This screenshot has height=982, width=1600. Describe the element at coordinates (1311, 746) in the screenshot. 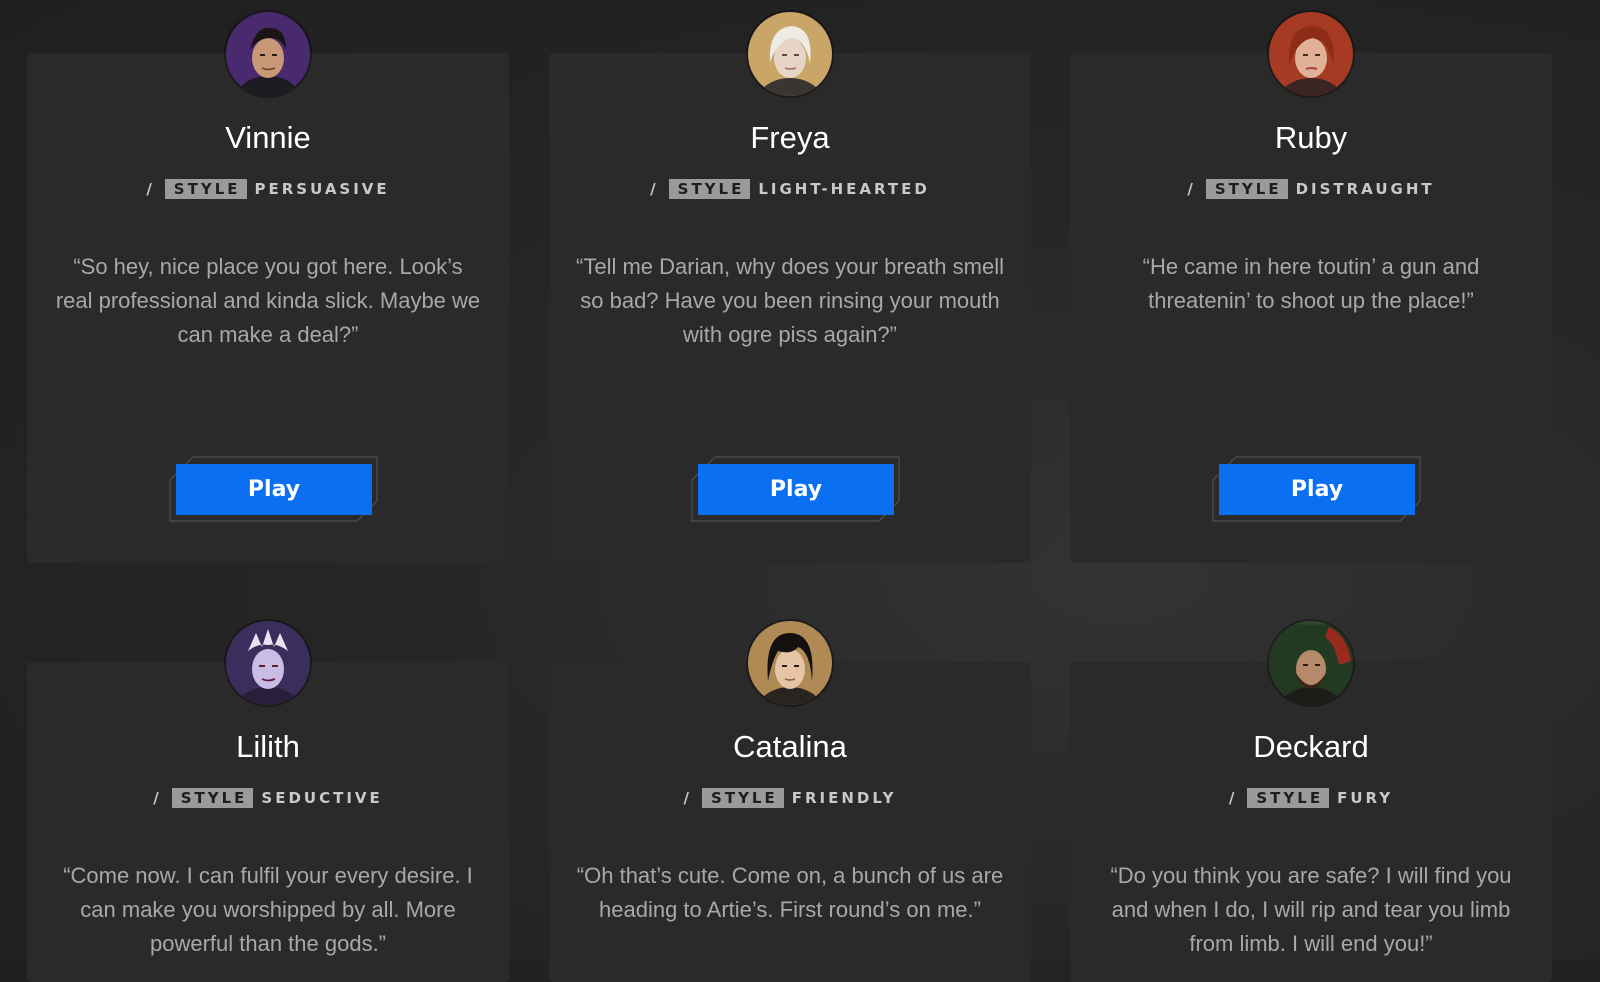

I see `character-name: Deckard` at that location.